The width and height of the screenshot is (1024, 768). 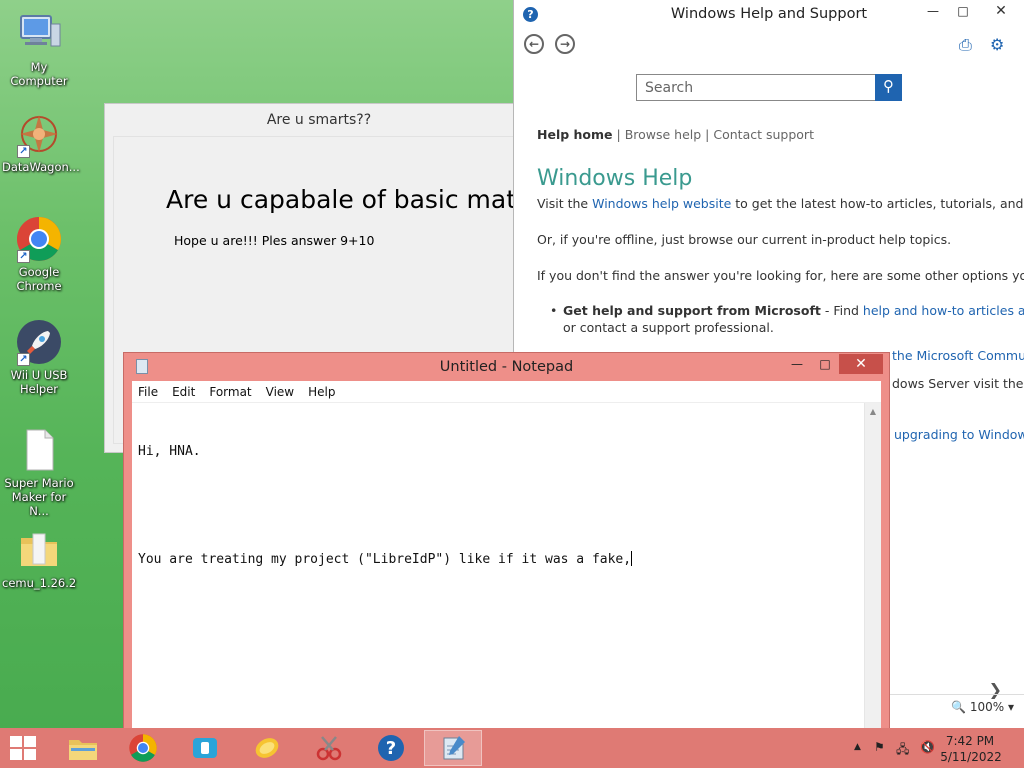 I want to click on taskbar-snipping-tool, so click(x=329, y=748).